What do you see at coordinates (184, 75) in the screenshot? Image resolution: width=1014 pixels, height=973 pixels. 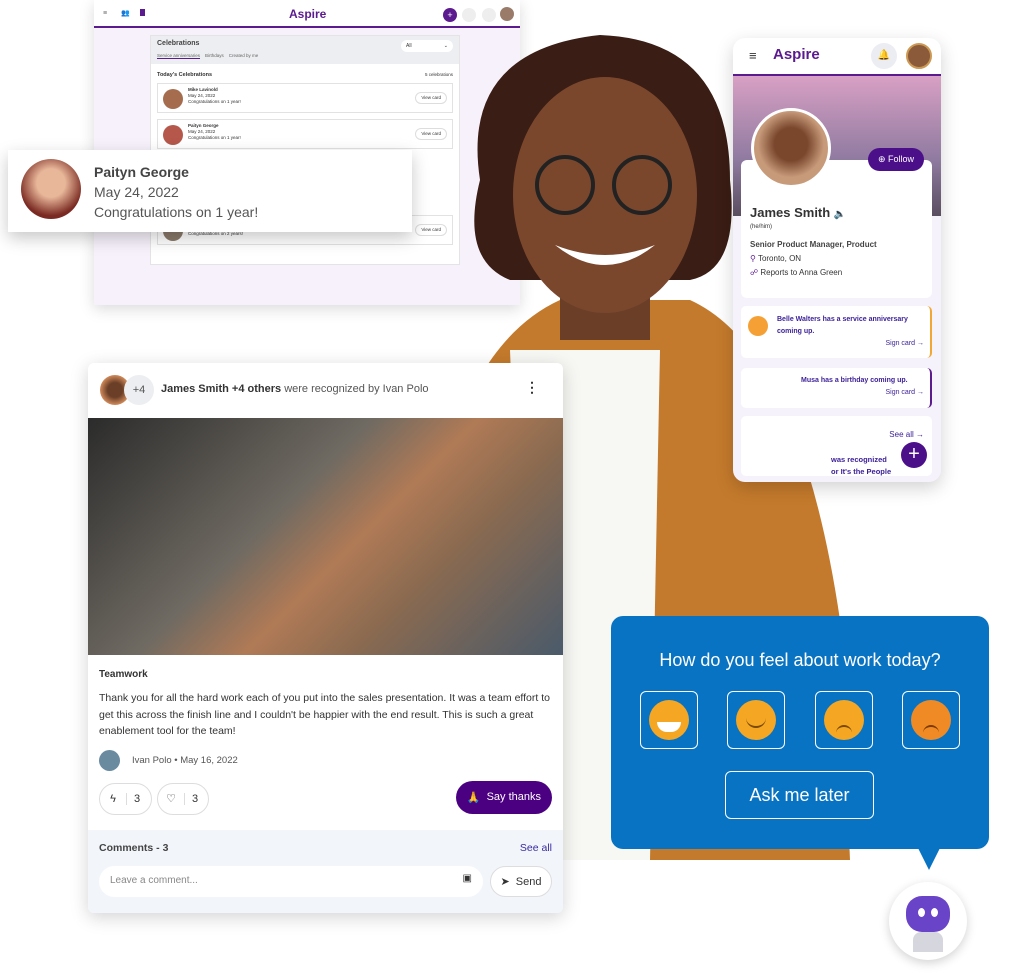 I see `todays-title: Today's Celebrations` at bounding box center [184, 75].